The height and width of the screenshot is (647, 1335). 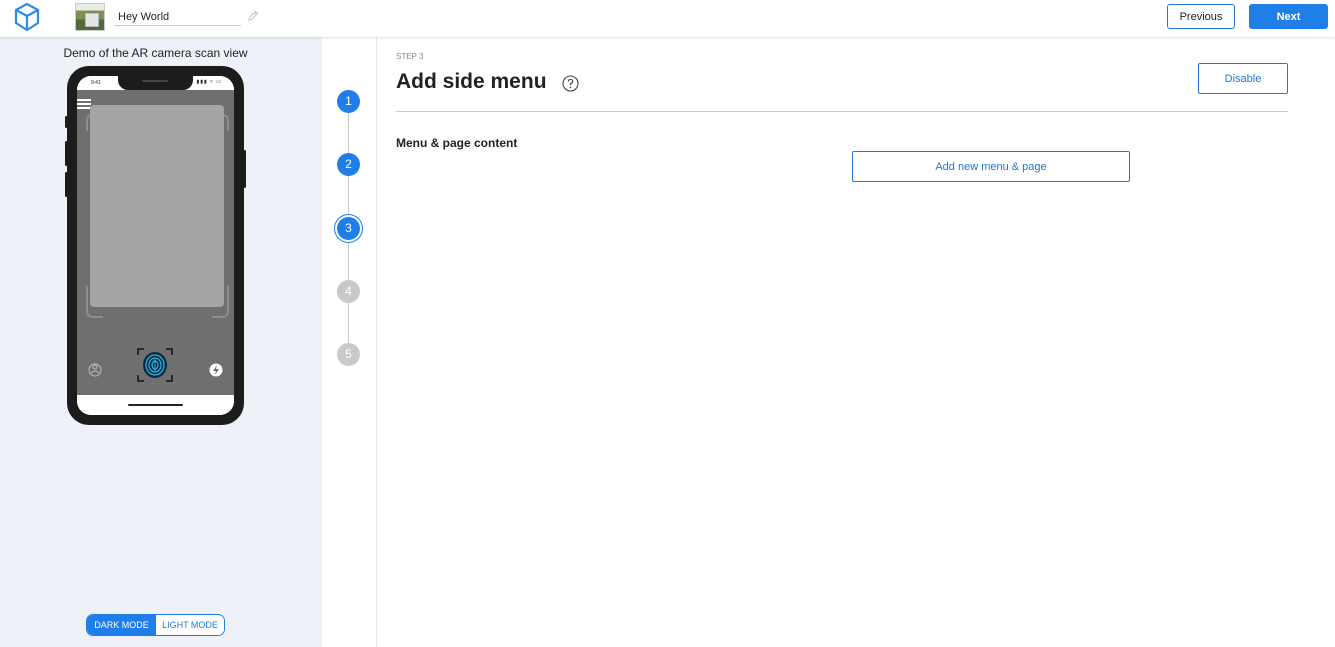 What do you see at coordinates (348, 291) in the screenshot?
I see `step-4: 4` at bounding box center [348, 291].